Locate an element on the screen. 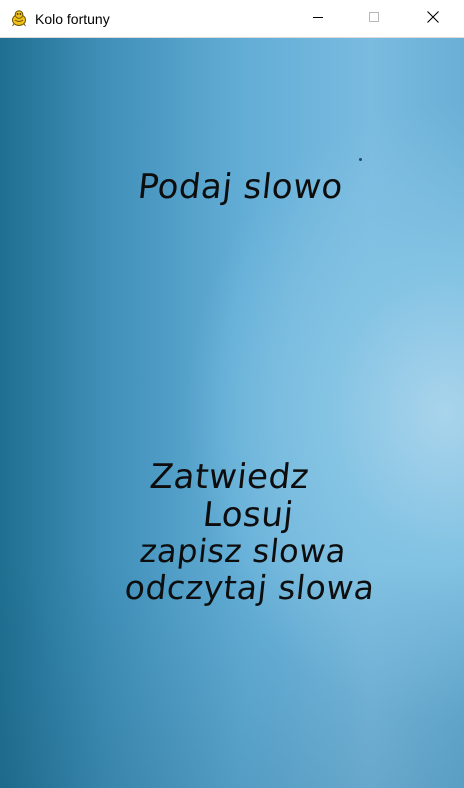  save-words-button: zapisz slowa is located at coordinates (243, 551).